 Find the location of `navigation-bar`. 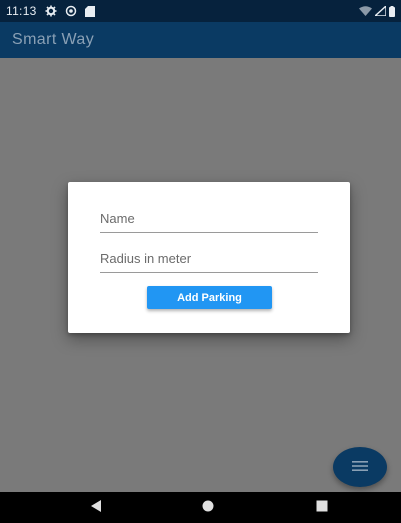

navigation-bar is located at coordinates (200, 507).